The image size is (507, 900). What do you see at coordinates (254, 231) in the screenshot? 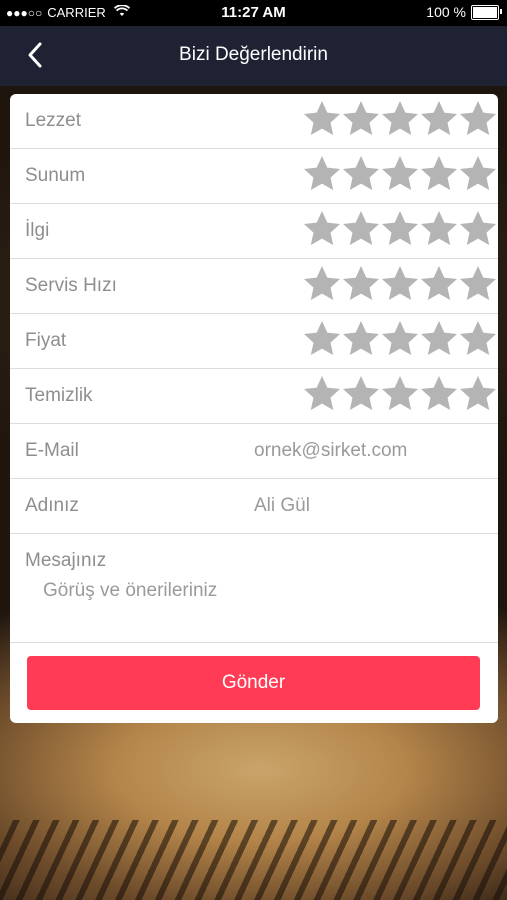
I see `rating-row: İlgi` at bounding box center [254, 231].